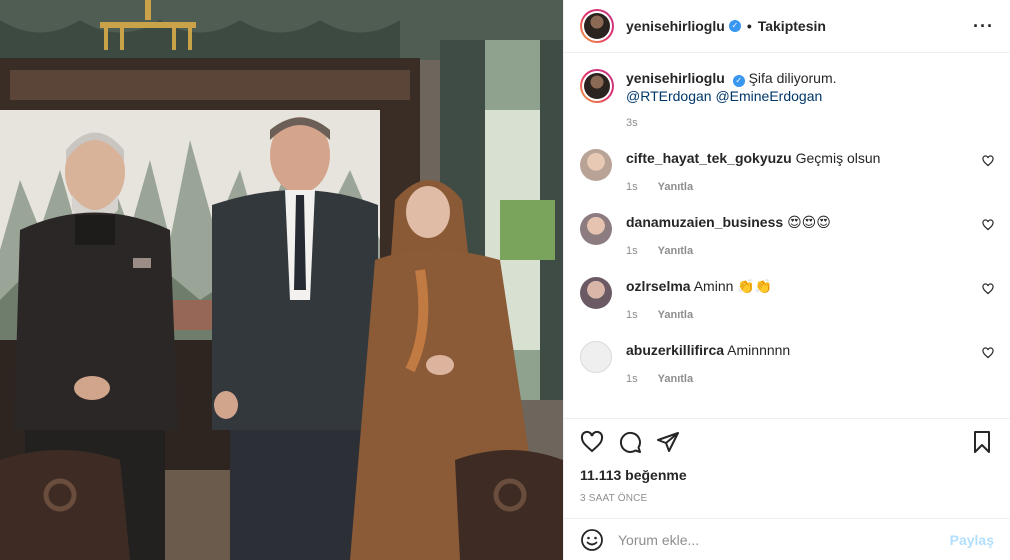  I want to click on comment-bubble-icon, so click(630, 442).